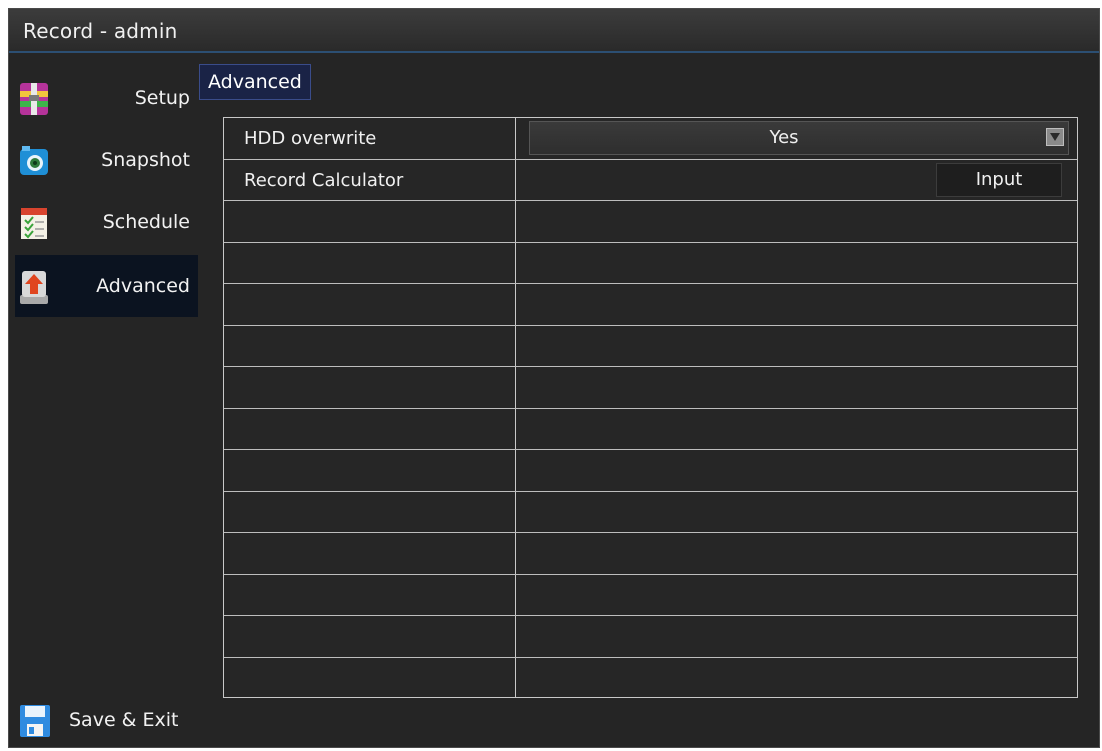 This screenshot has height=751, width=1102. What do you see at coordinates (34, 223) in the screenshot?
I see `schedule-checklist-icon` at bounding box center [34, 223].